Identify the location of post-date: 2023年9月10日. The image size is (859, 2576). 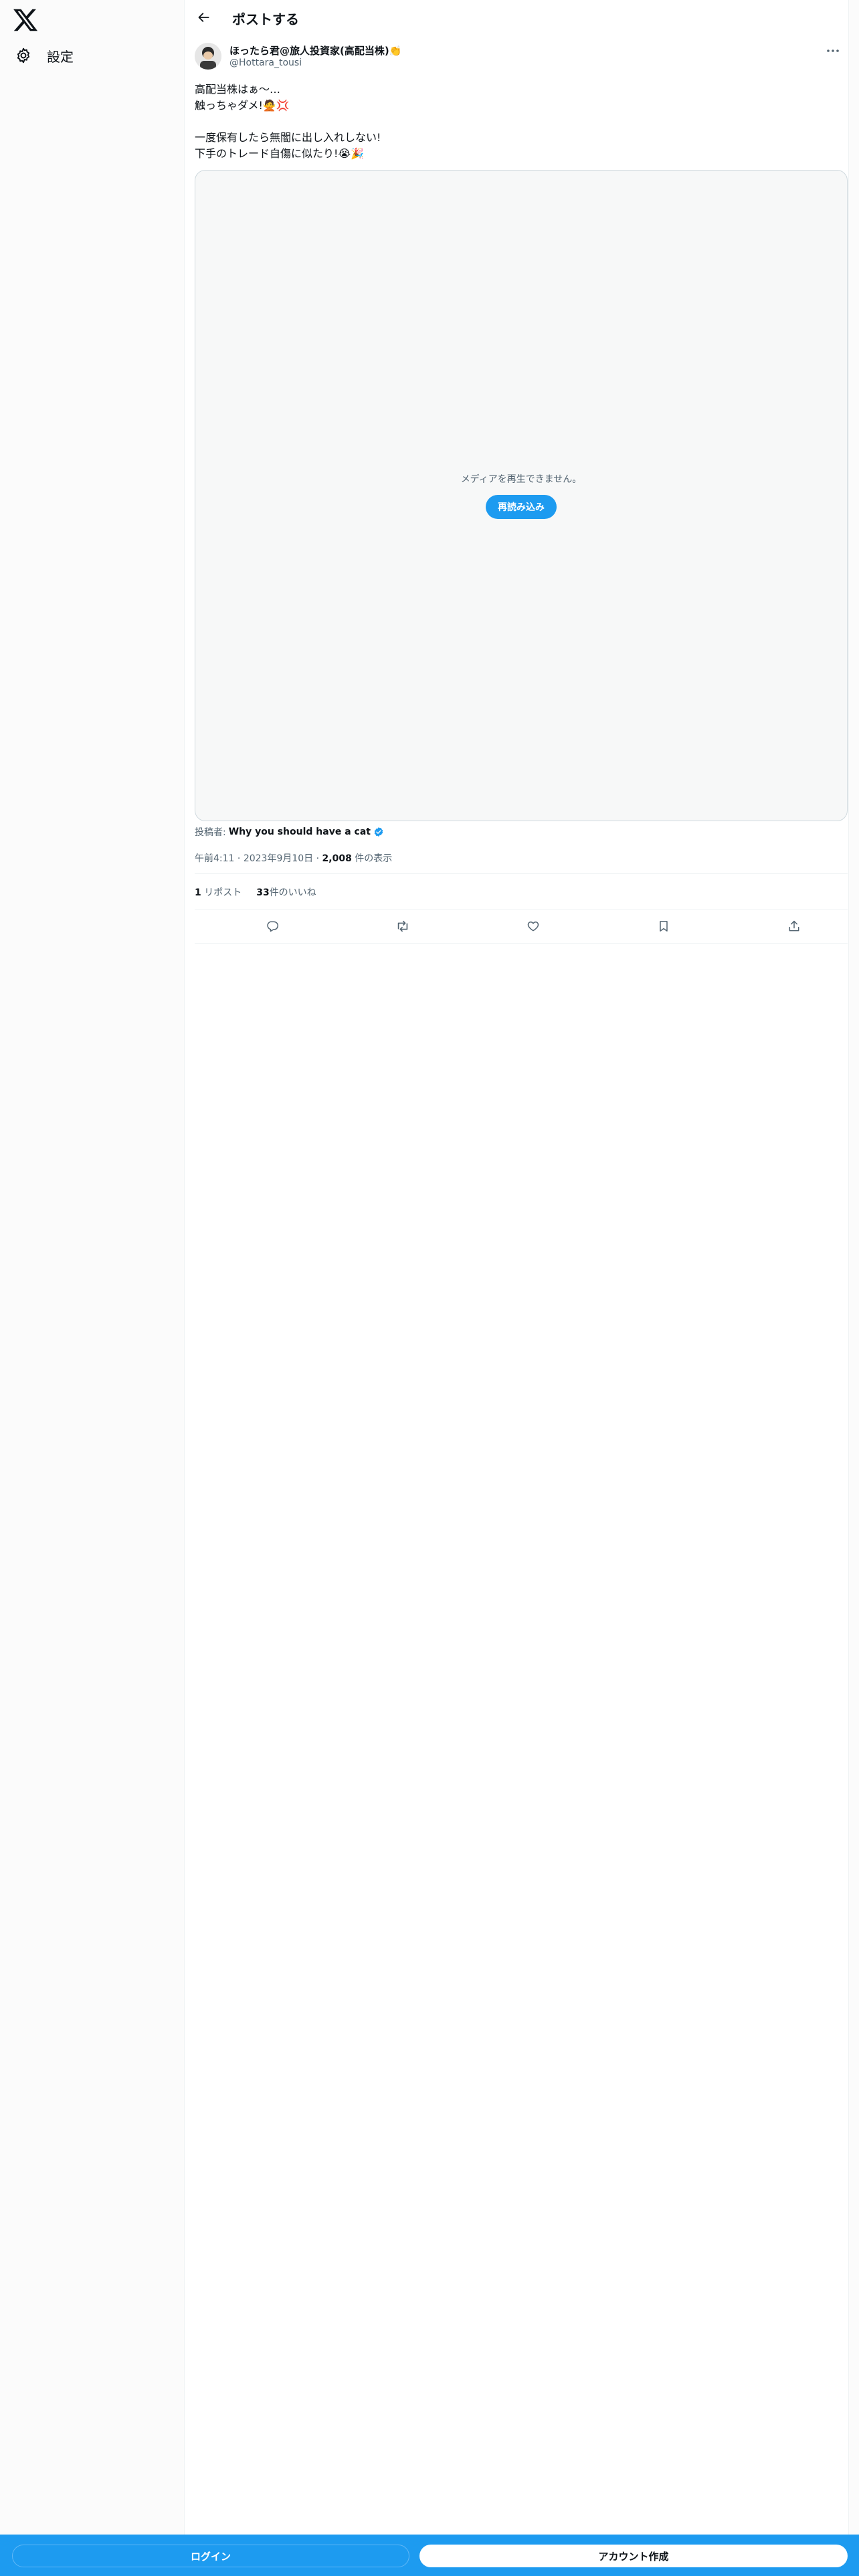
(278, 859).